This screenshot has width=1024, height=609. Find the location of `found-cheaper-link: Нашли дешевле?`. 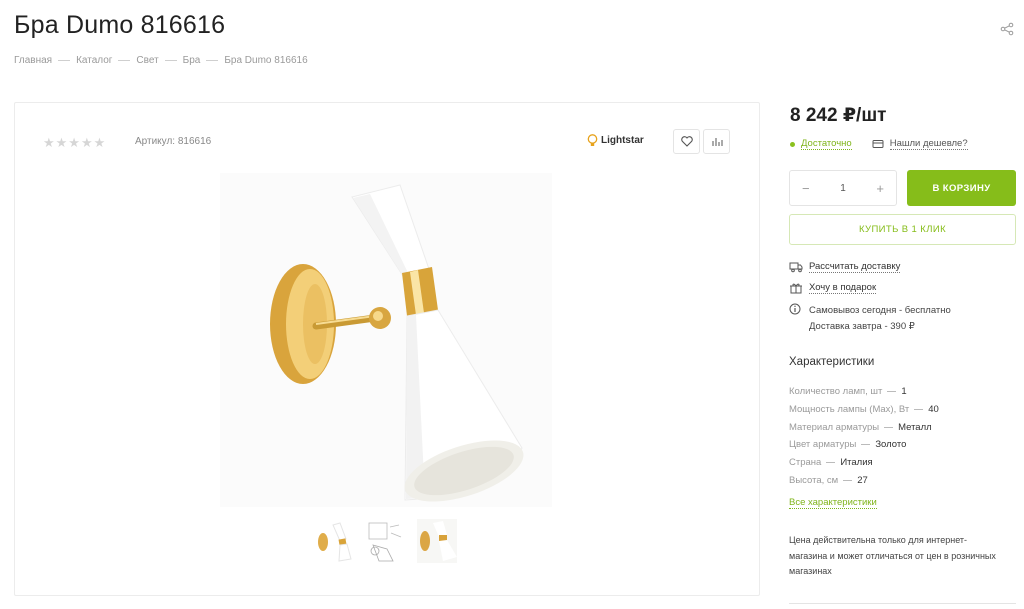

found-cheaper-link: Нашли дешевле? is located at coordinates (920, 144).